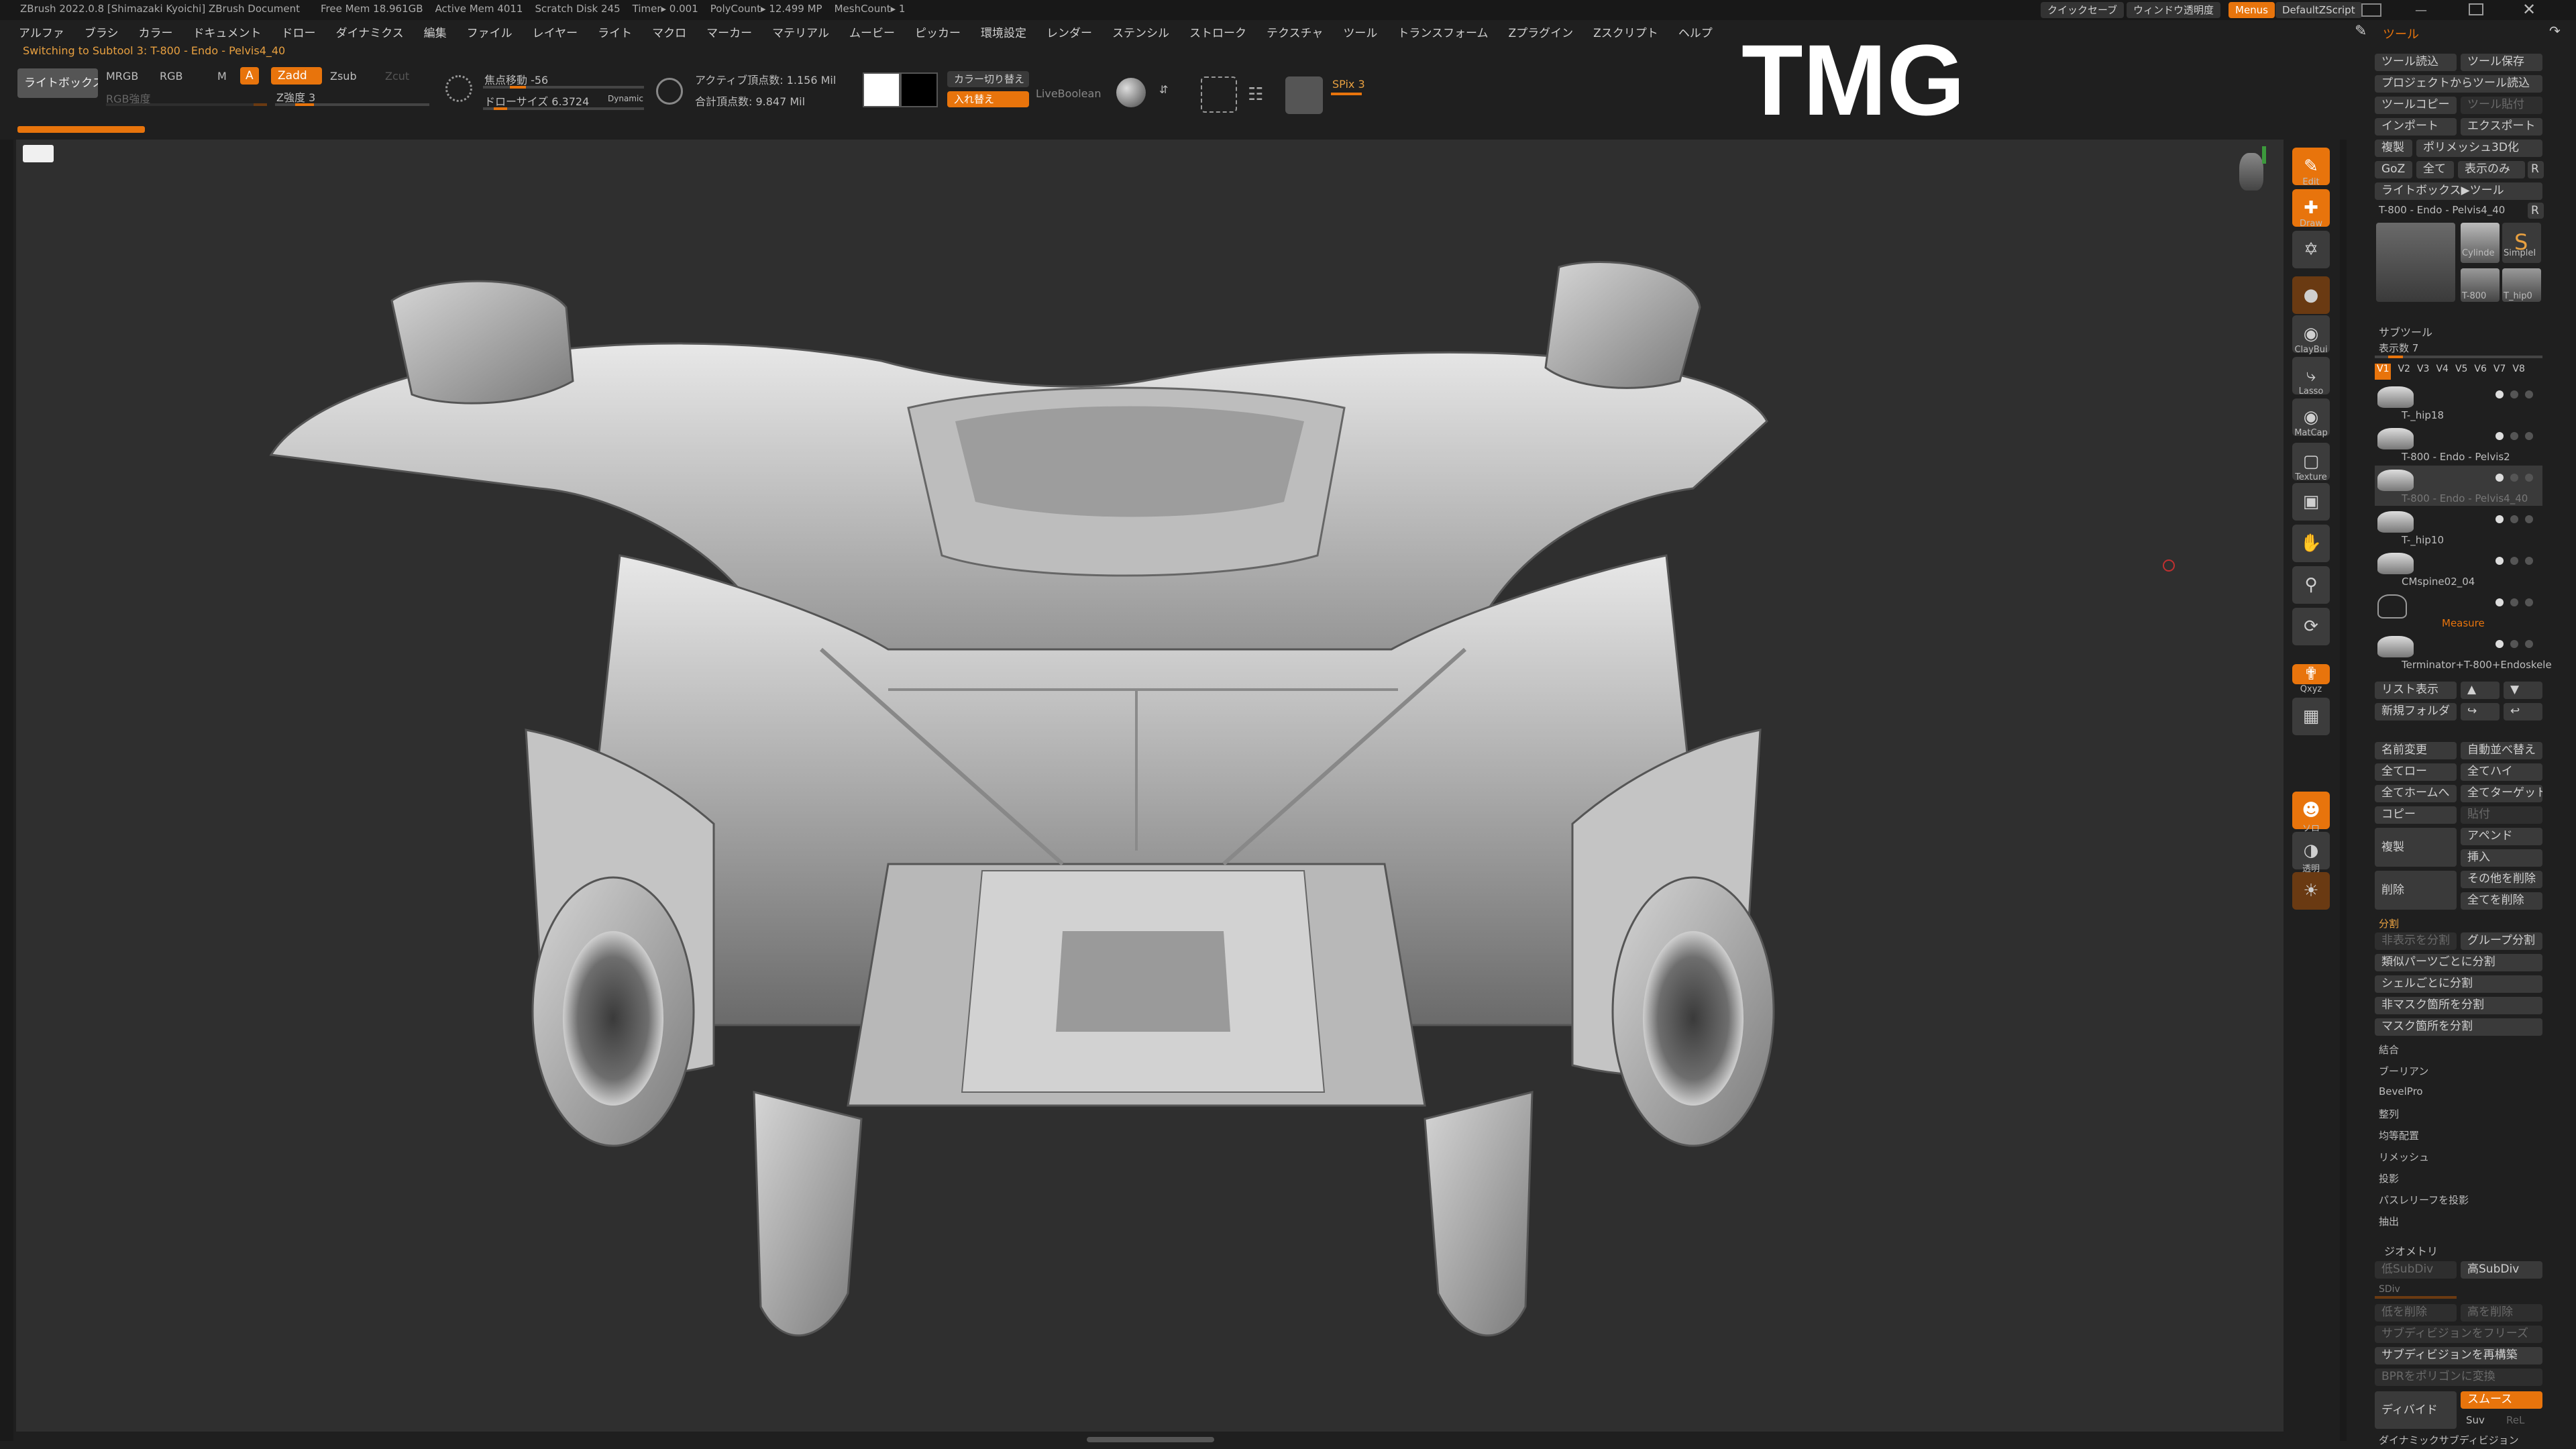  What do you see at coordinates (2501, 62) in the screenshot?
I see `save-tool-button: ツール保存` at bounding box center [2501, 62].